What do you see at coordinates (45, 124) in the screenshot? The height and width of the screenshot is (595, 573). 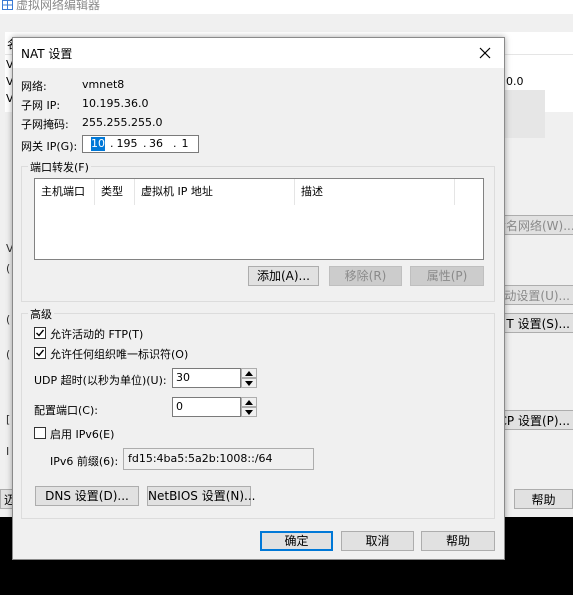 I see `subnet-mask-label: 子网掩码:` at bounding box center [45, 124].